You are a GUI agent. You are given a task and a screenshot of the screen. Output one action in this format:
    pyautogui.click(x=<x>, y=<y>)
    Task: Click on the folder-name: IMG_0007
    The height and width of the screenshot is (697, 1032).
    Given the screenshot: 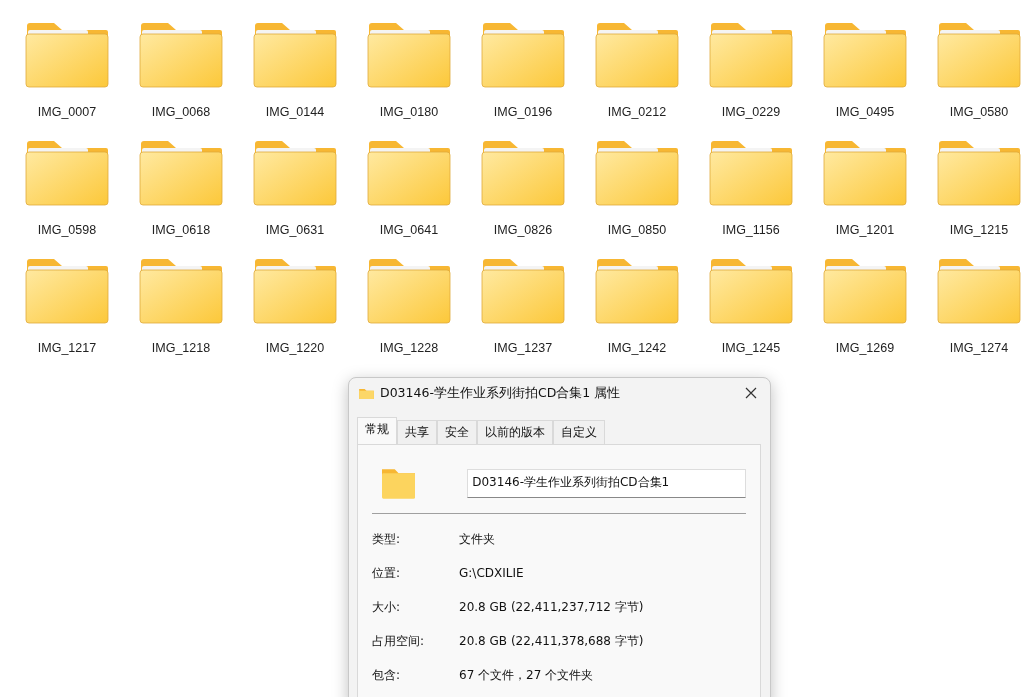 What is the action you would take?
    pyautogui.click(x=67, y=112)
    